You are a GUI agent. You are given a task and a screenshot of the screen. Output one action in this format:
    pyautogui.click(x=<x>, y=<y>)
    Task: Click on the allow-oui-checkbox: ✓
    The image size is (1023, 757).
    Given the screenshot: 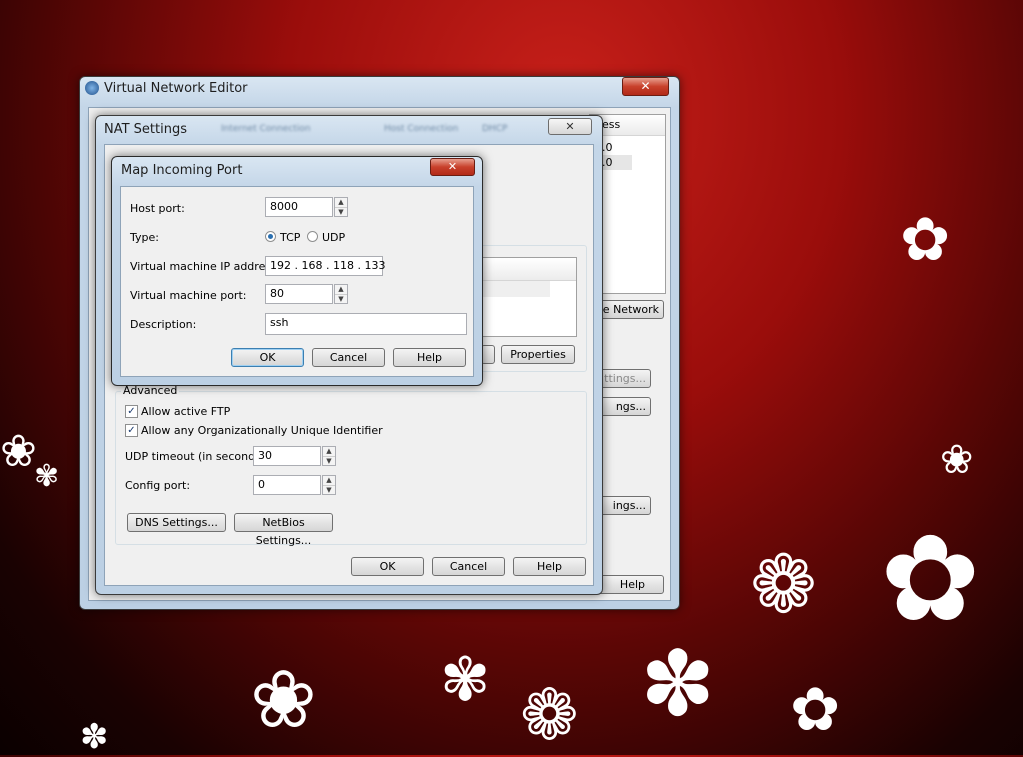 What is the action you would take?
    pyautogui.click(x=131, y=430)
    